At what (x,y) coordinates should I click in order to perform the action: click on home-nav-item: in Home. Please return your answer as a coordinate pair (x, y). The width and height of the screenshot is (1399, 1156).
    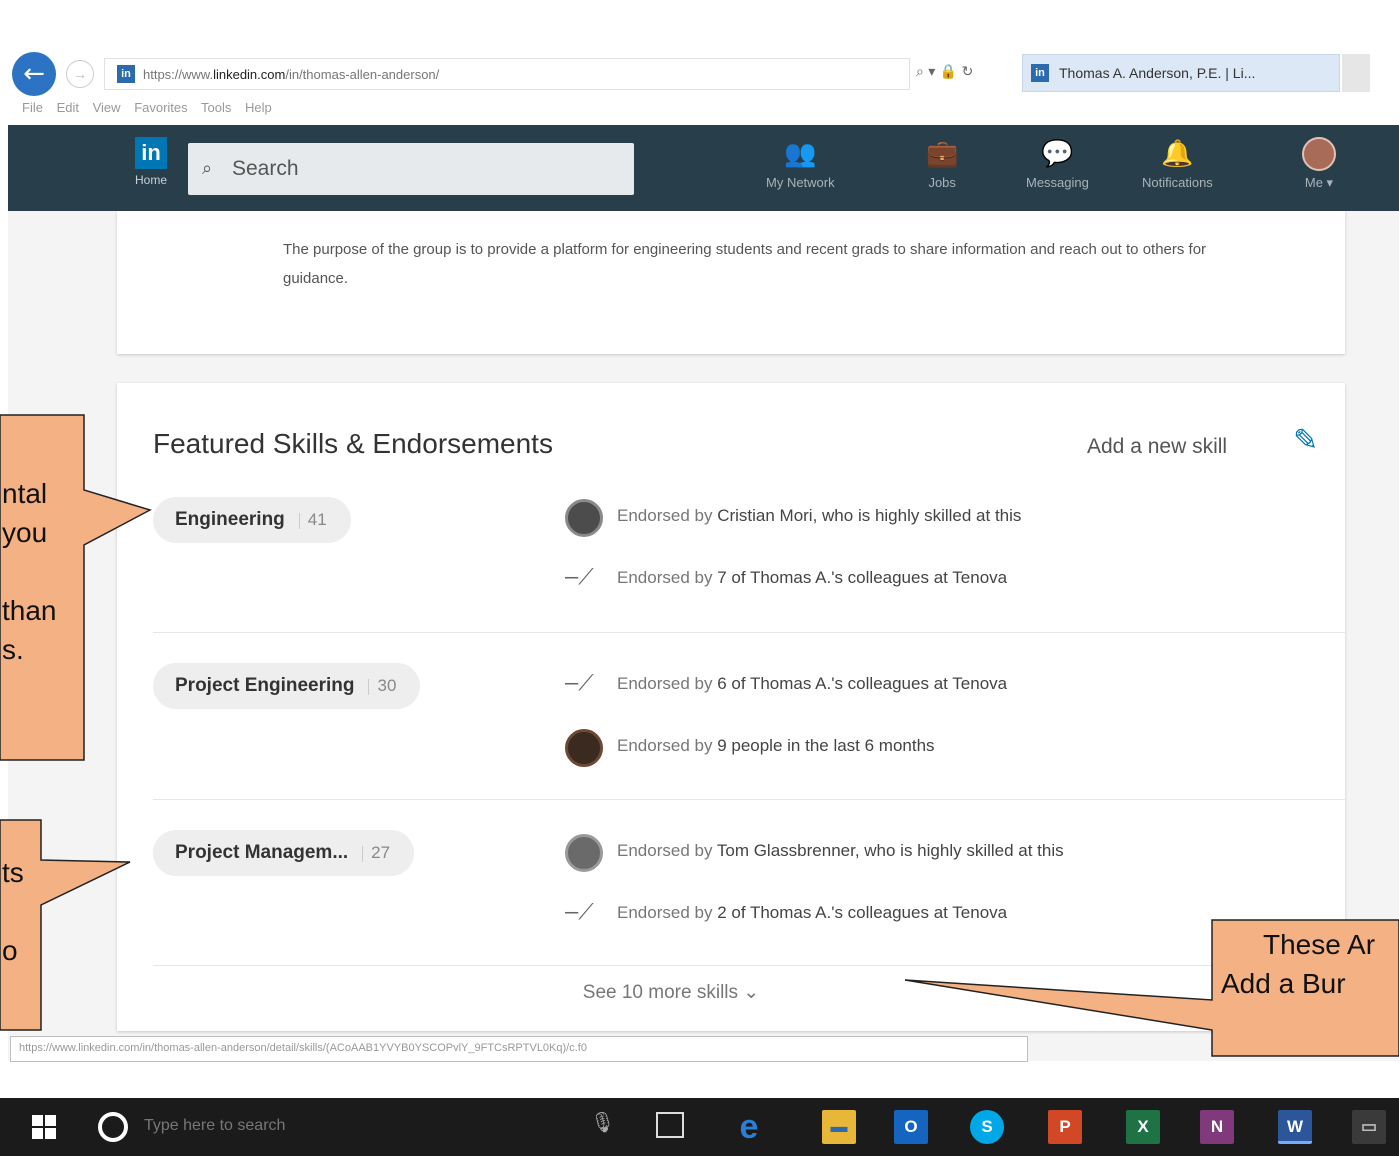
    Looking at the image, I should click on (151, 166).